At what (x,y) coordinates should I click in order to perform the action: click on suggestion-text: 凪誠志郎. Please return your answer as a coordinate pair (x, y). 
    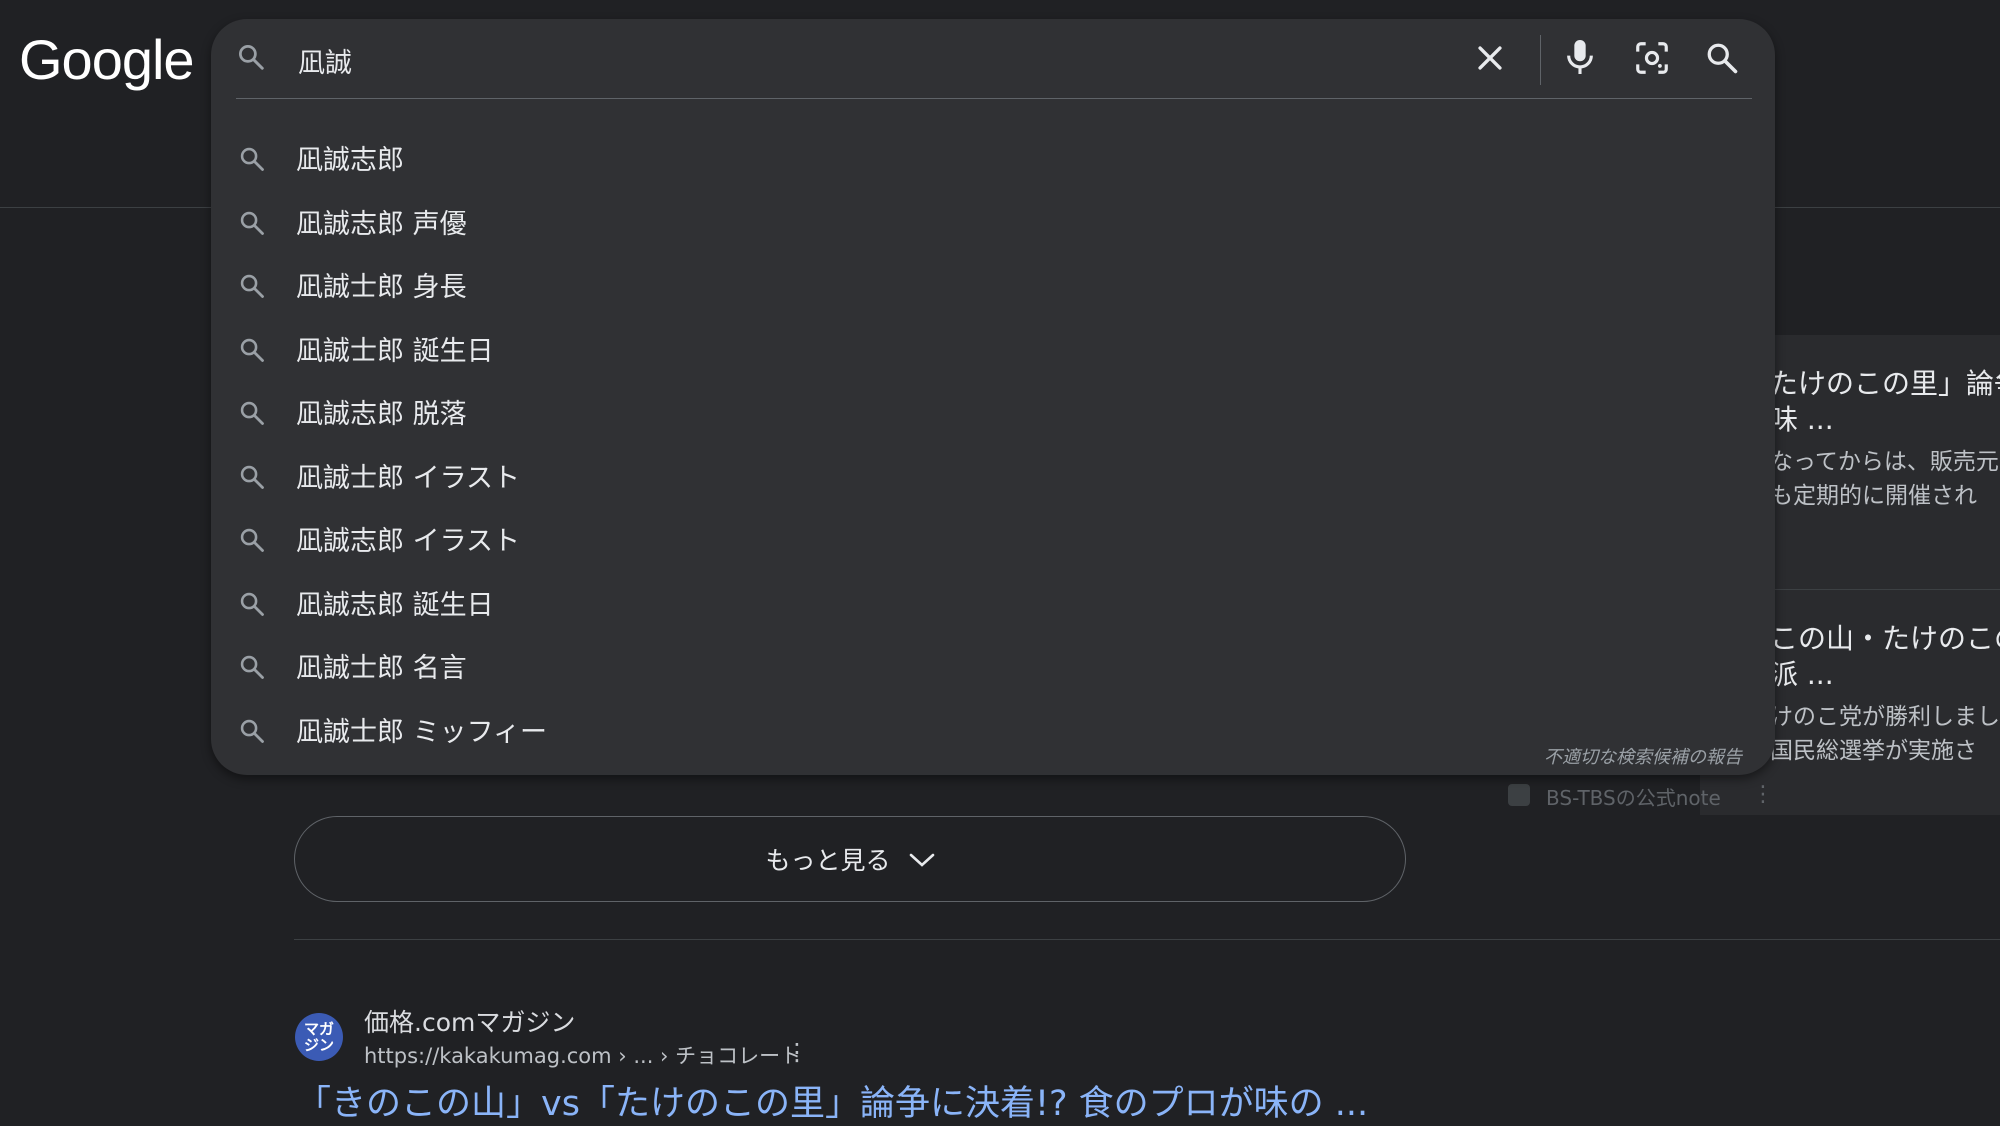
    Looking at the image, I should click on (350, 161).